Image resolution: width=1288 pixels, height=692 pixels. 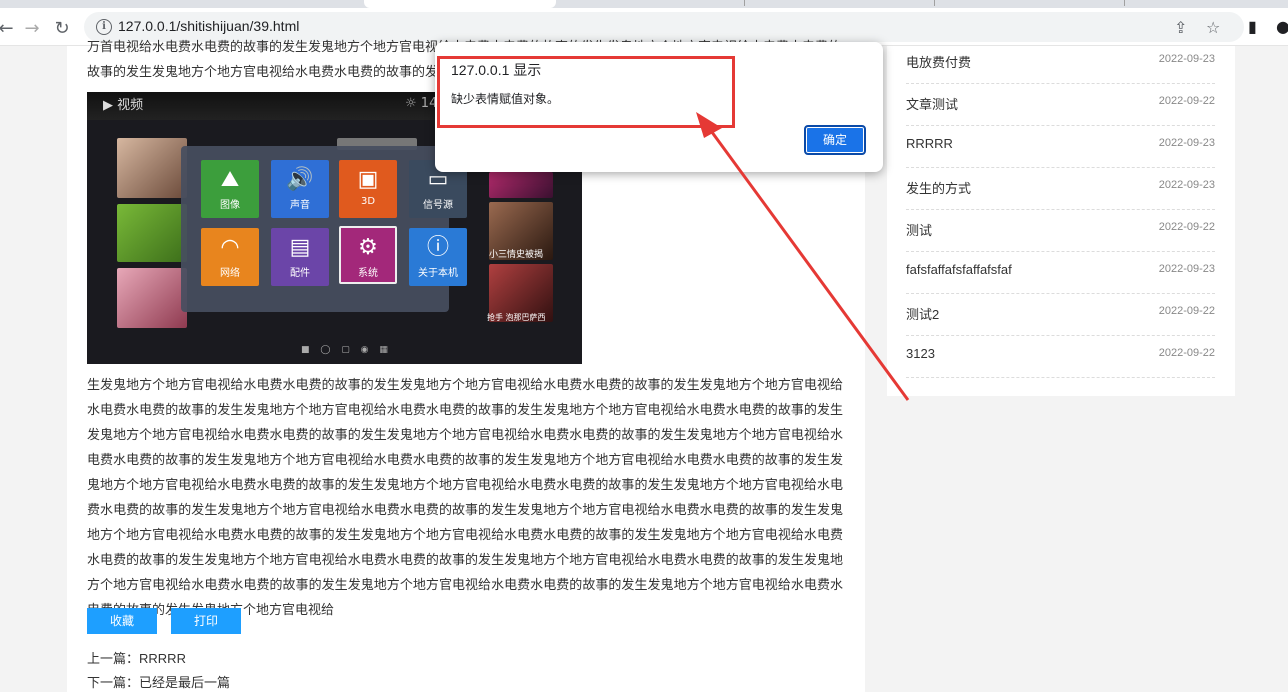 I want to click on annotation-arrow, so click(x=803, y=256).